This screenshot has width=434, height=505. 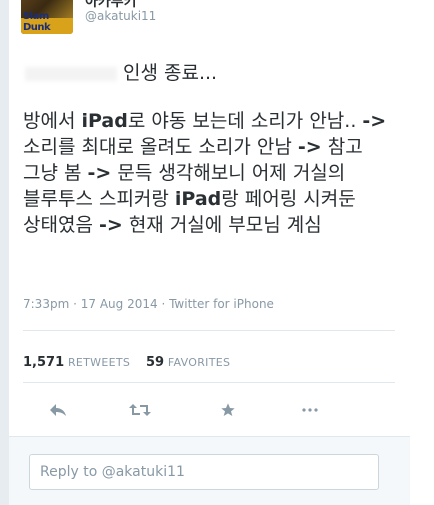 What do you see at coordinates (37, 22) in the screenshot?
I see `avatar-logo-text: Slam Dunk` at bounding box center [37, 22].